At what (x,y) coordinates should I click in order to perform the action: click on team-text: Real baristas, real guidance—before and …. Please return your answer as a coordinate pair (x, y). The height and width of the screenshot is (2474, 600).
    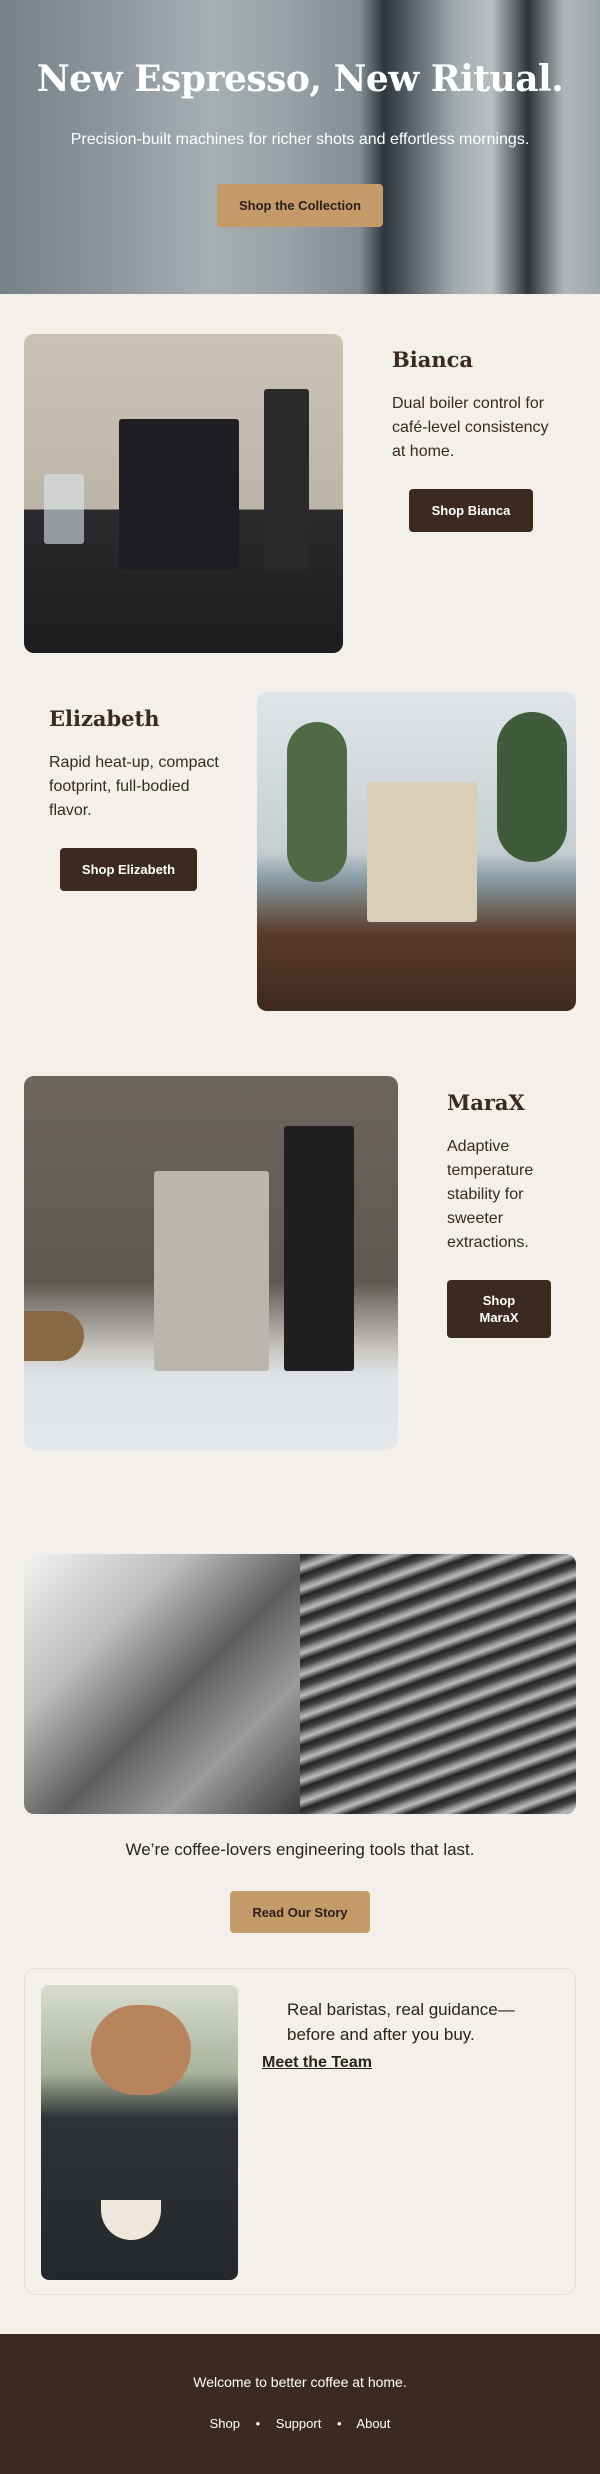
    Looking at the image, I should click on (401, 2022).